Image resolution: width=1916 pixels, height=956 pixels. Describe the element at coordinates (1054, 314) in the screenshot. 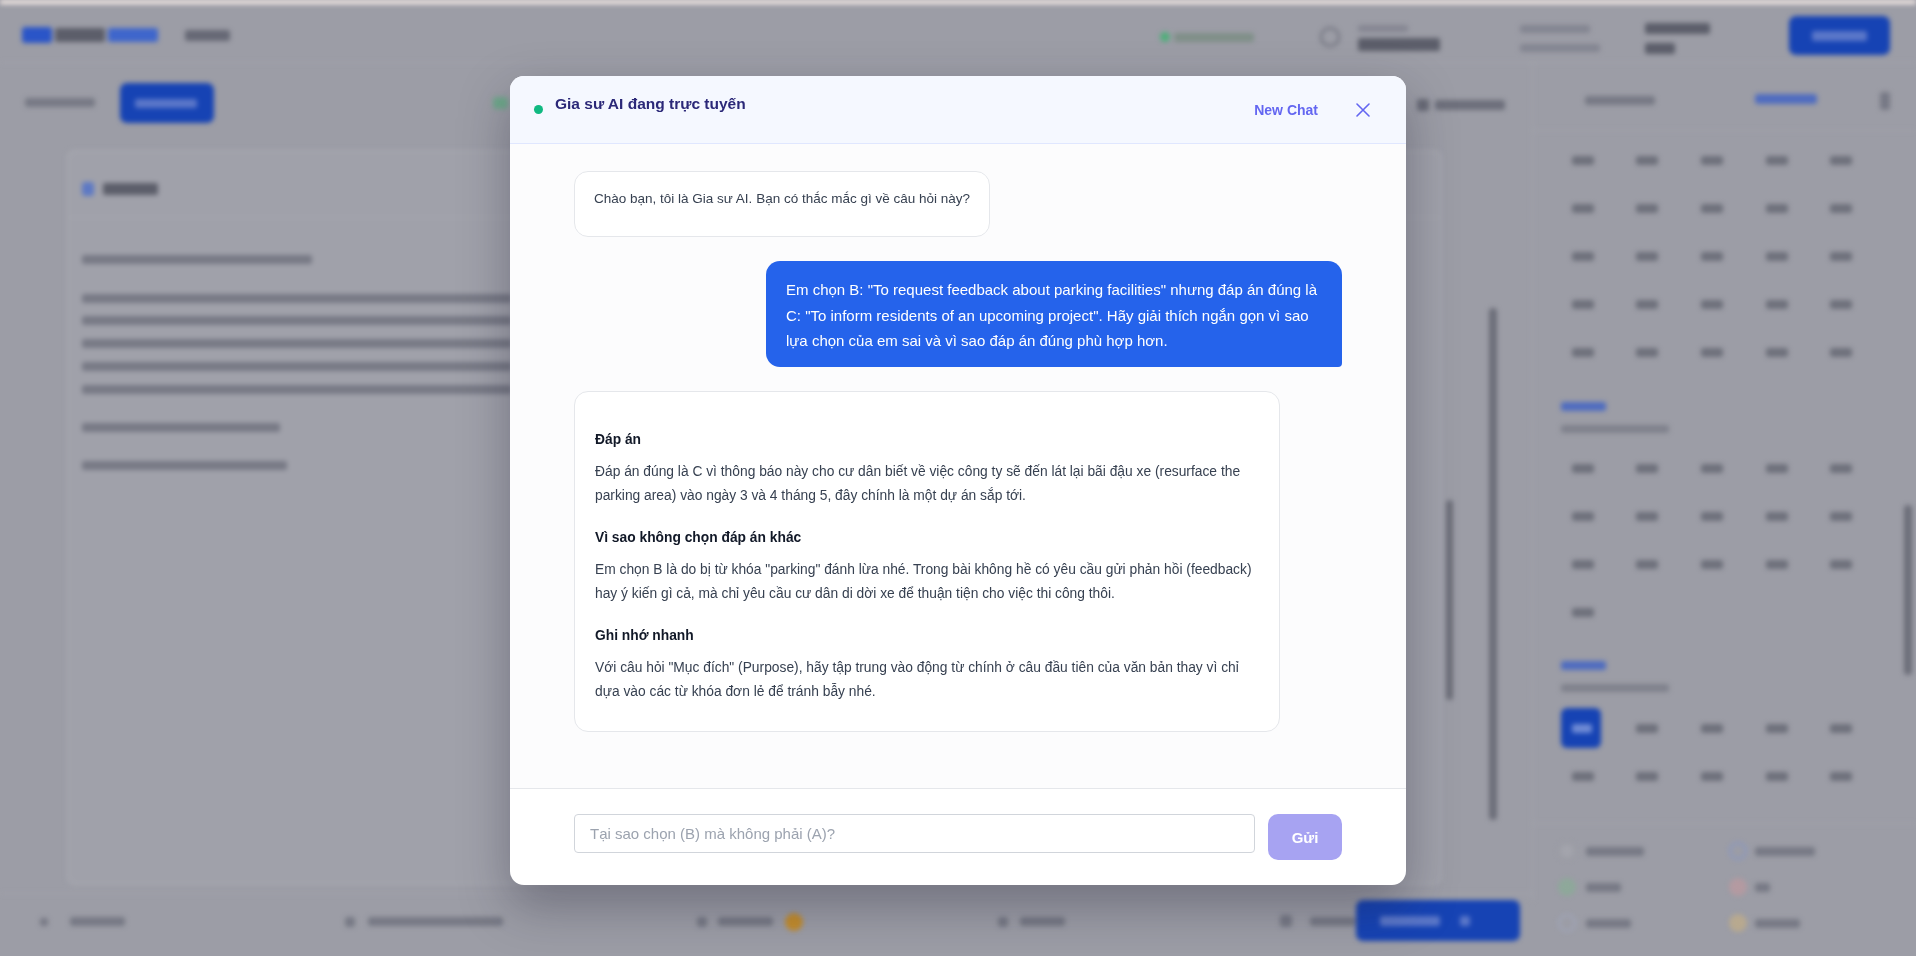

I see `user-message: Em chọn B: "To request feedback about parking facilities" nhưng đáp án đúng là C: "To inform residents of an upcoming project". Hãy giải thích ngắn gọn vì sao lựa chọn của em sai và vì sao đáp án đúng phù hợp hơn.` at that location.